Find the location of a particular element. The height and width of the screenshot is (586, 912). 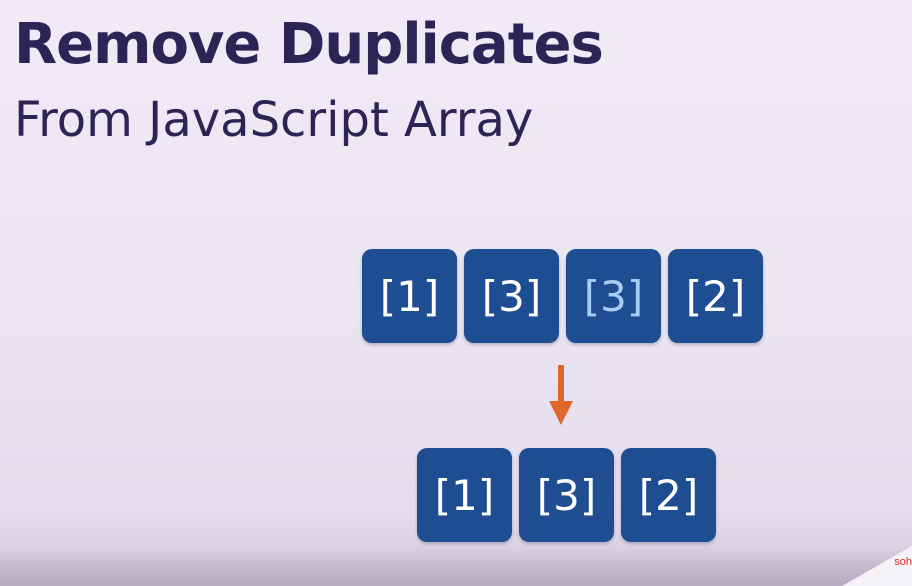

watermark-text: soh is located at coordinates (903, 562).